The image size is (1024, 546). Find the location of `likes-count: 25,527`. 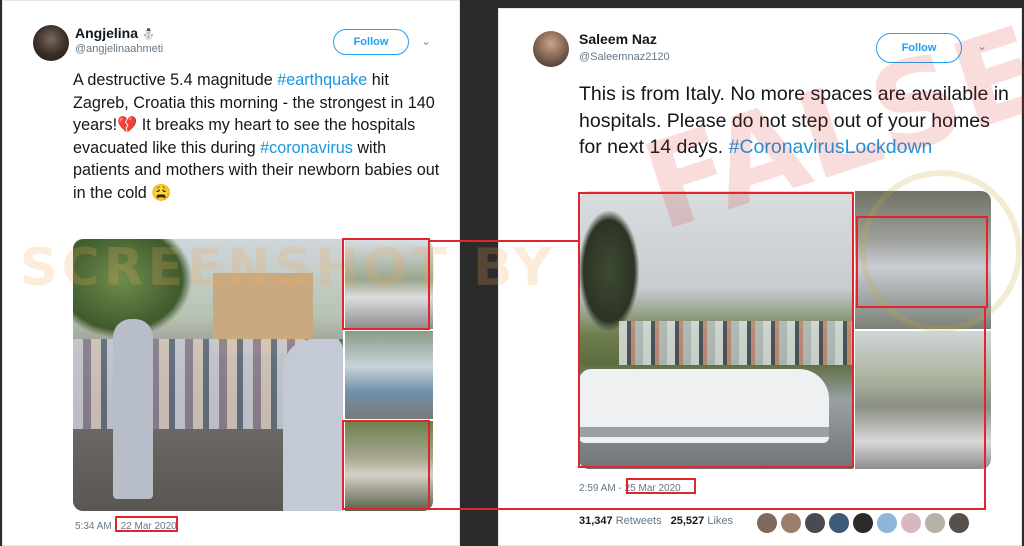

likes-count: 25,527 is located at coordinates (688, 521).